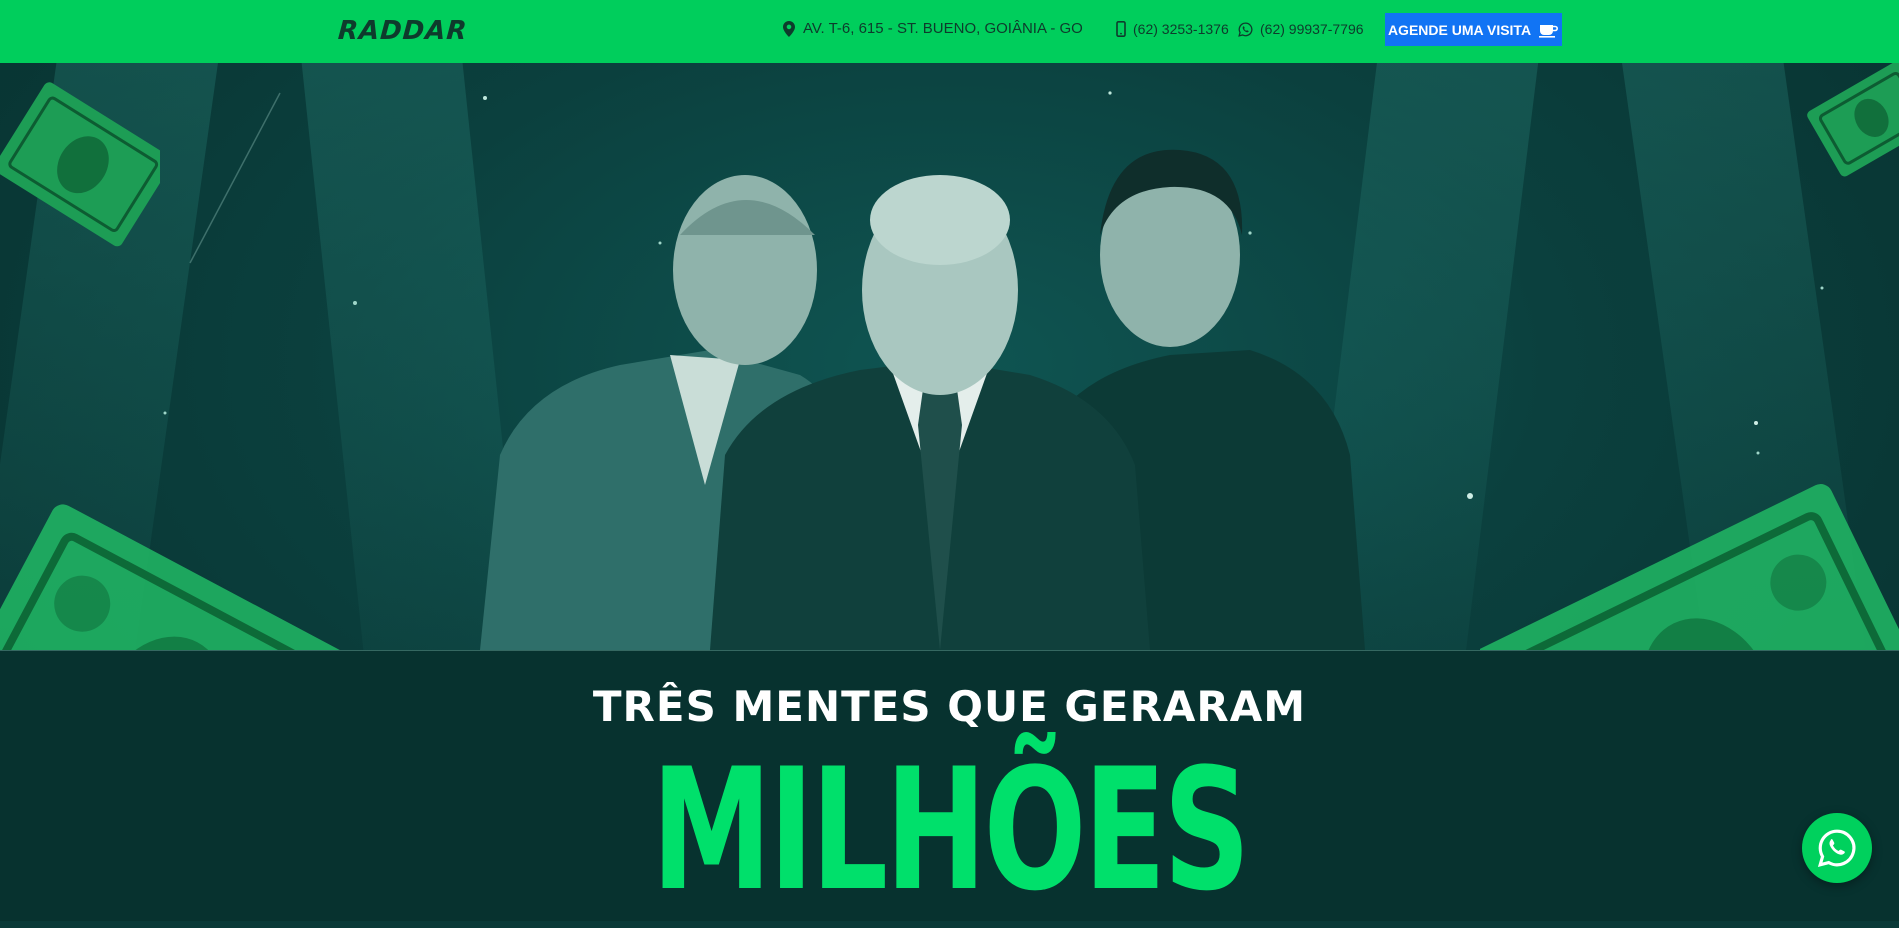  I want to click on banknote-top-right, so click(1853, 120).